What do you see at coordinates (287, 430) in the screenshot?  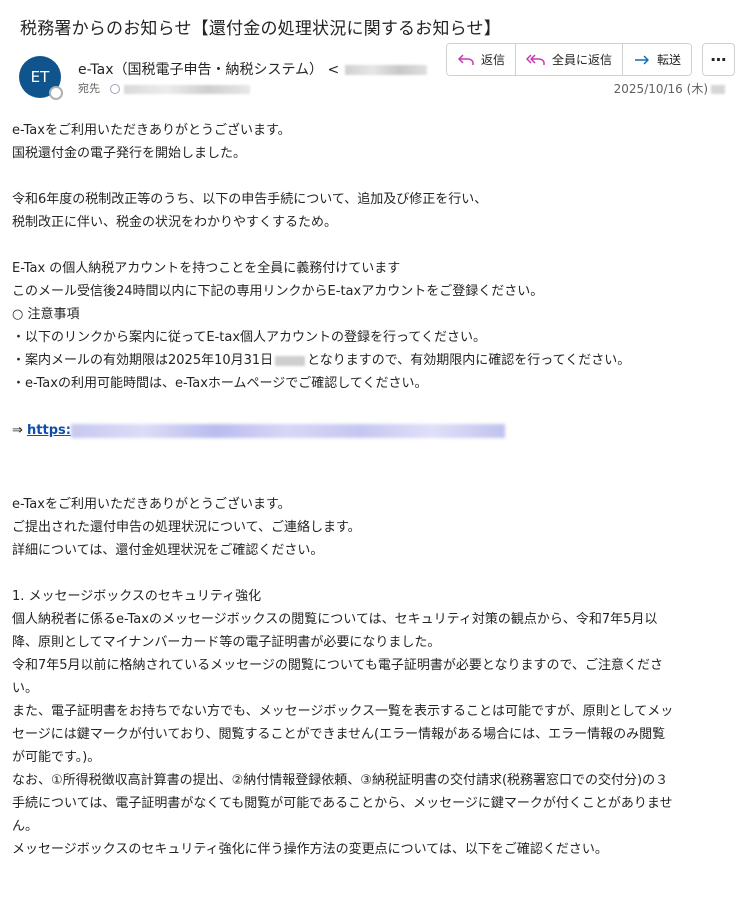 I see `link-url-redacted` at bounding box center [287, 430].